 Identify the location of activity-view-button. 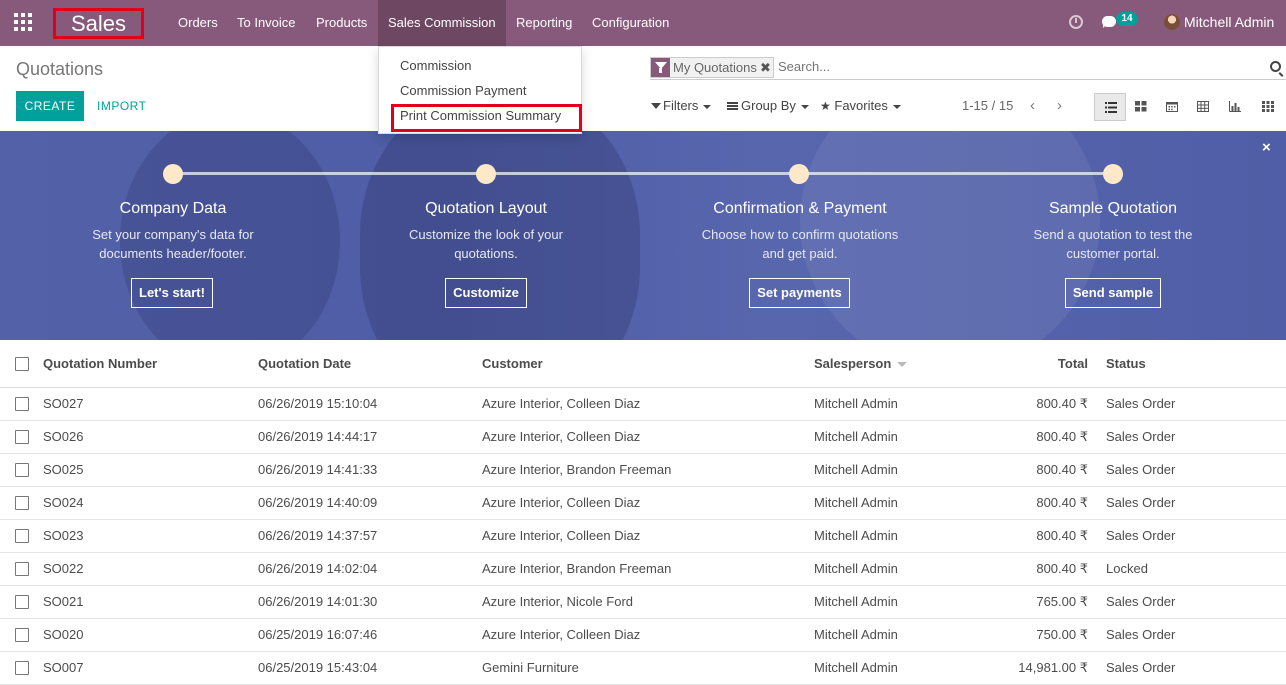
(1268, 107).